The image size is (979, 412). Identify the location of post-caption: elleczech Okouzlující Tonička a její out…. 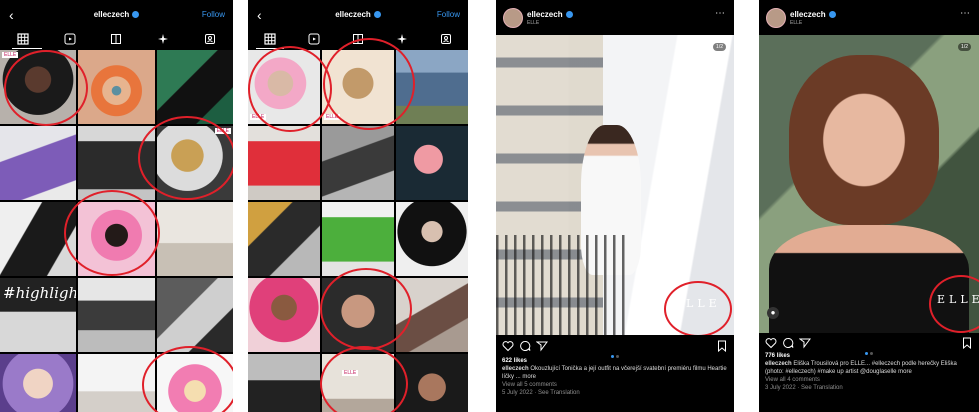
(615, 373).